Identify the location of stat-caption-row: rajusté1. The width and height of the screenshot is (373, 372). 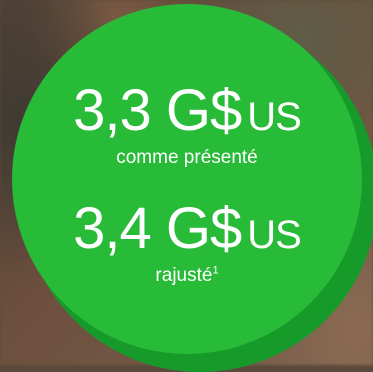
(187, 275).